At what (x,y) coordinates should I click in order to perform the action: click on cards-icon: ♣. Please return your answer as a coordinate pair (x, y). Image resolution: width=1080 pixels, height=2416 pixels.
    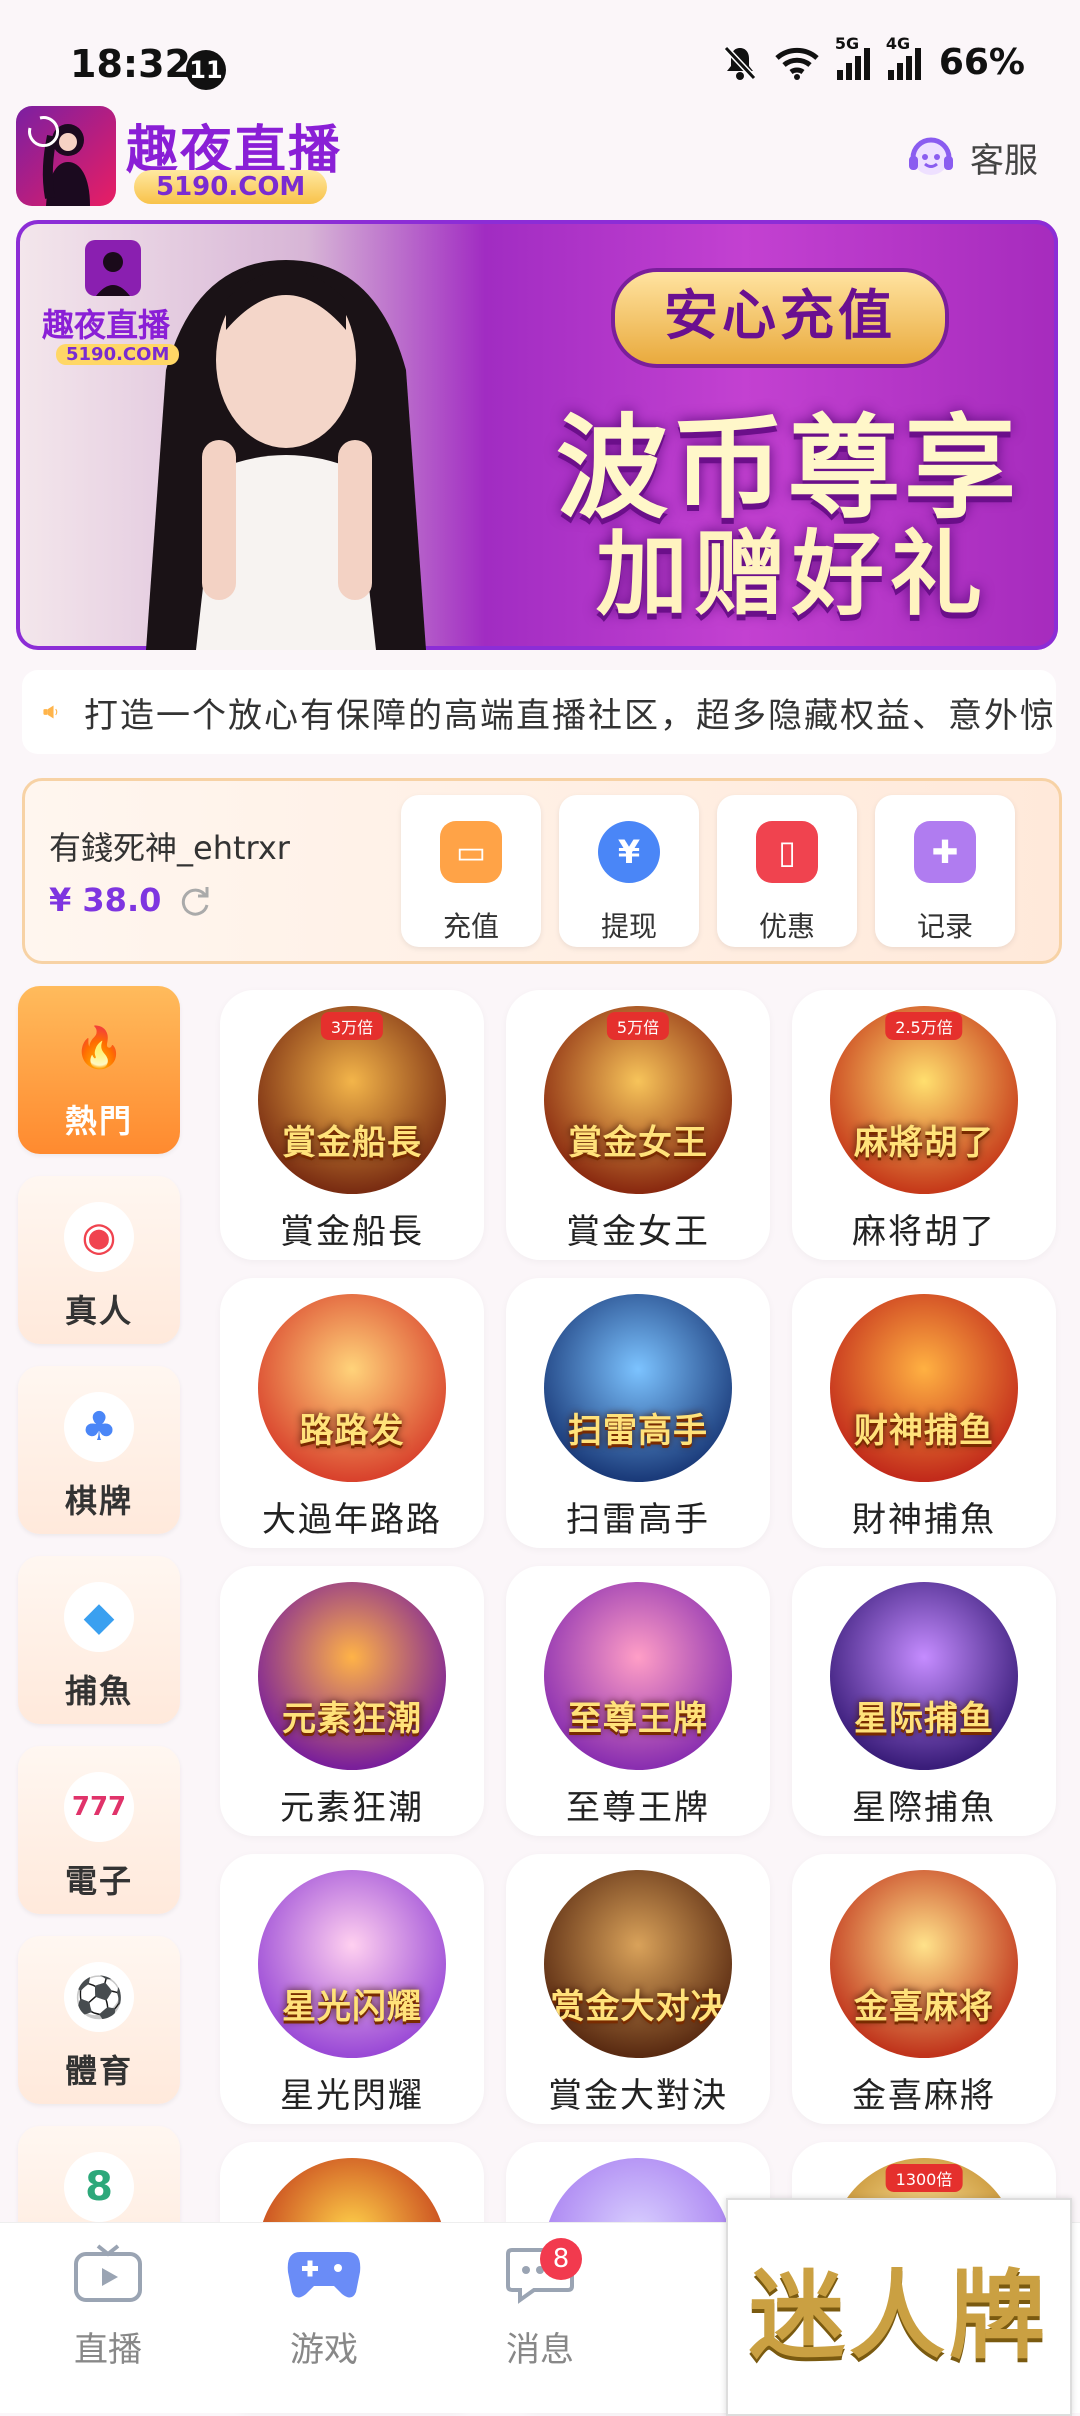
    Looking at the image, I should click on (99, 1427).